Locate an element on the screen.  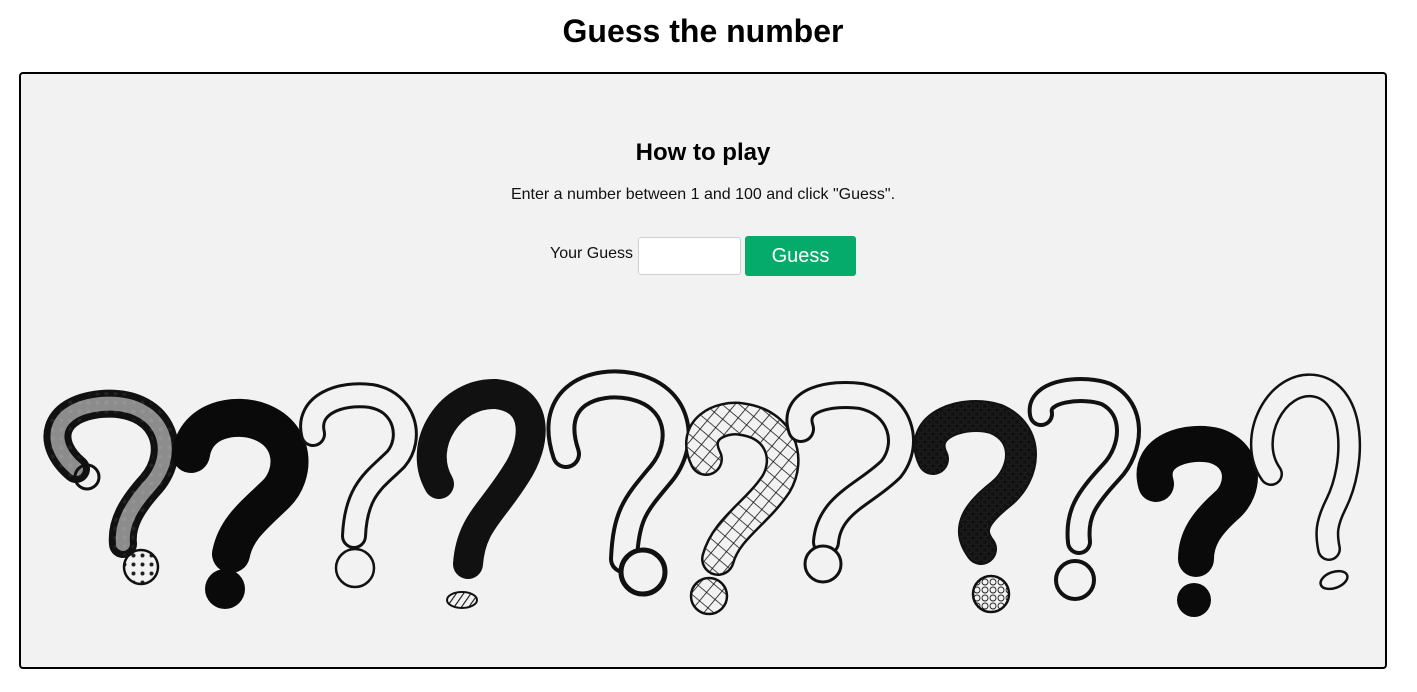
page-title: Guess the number is located at coordinates (703, 31).